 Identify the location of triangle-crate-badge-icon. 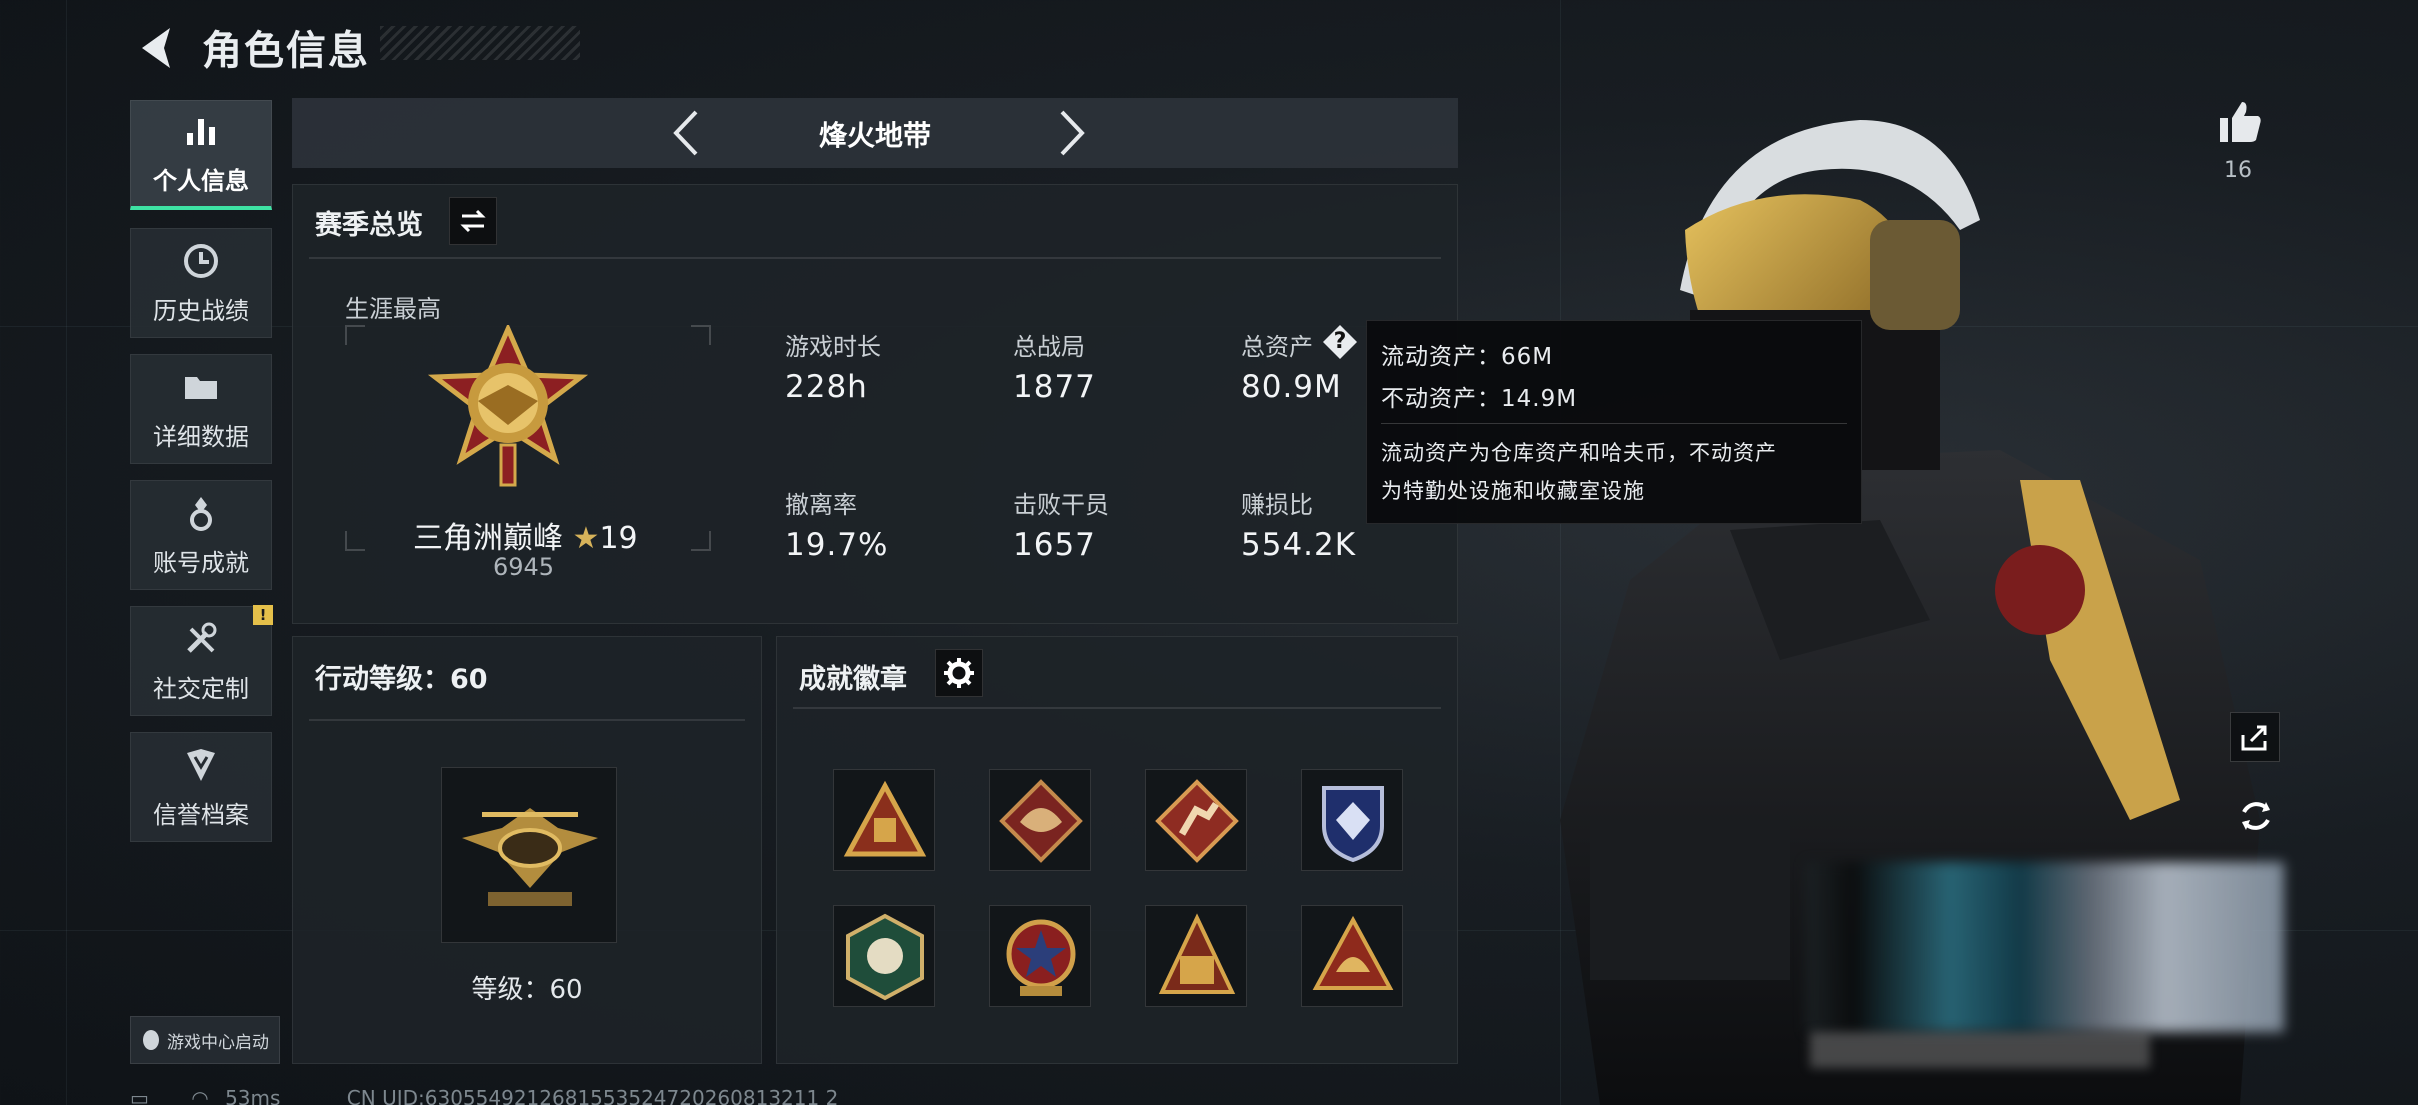
(885, 818).